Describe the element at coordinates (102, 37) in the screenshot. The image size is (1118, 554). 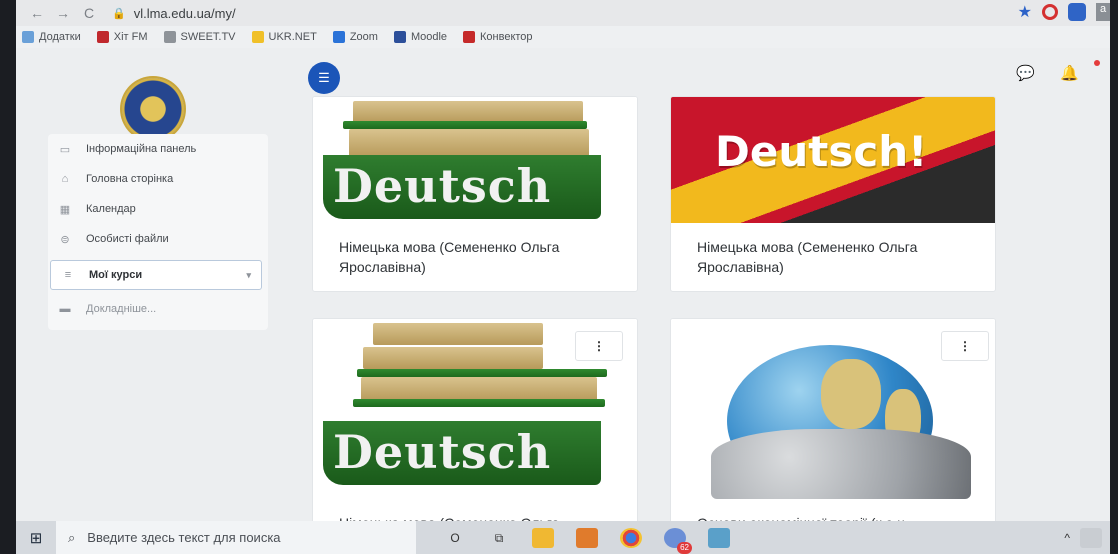
I see `hitfm-icon` at that location.